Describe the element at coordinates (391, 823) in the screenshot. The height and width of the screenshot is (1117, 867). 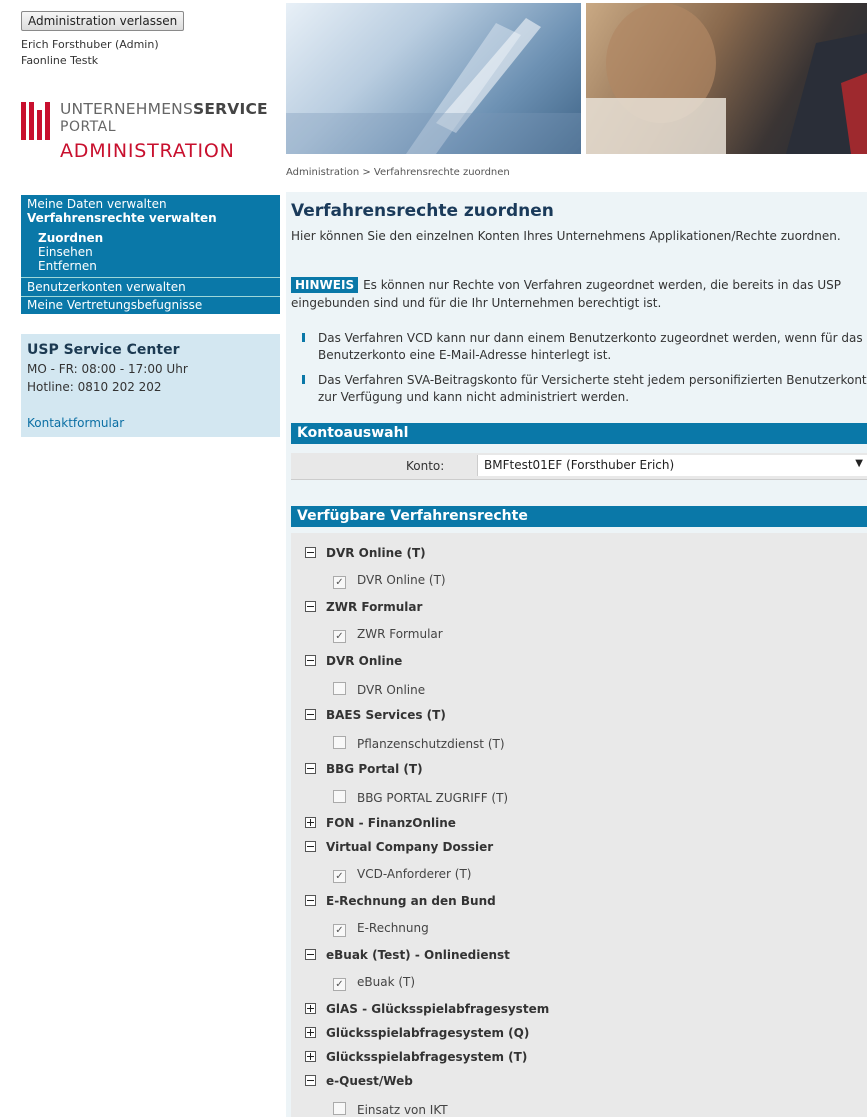
I see `tree-group-label: FON - FinanzOnline` at that location.